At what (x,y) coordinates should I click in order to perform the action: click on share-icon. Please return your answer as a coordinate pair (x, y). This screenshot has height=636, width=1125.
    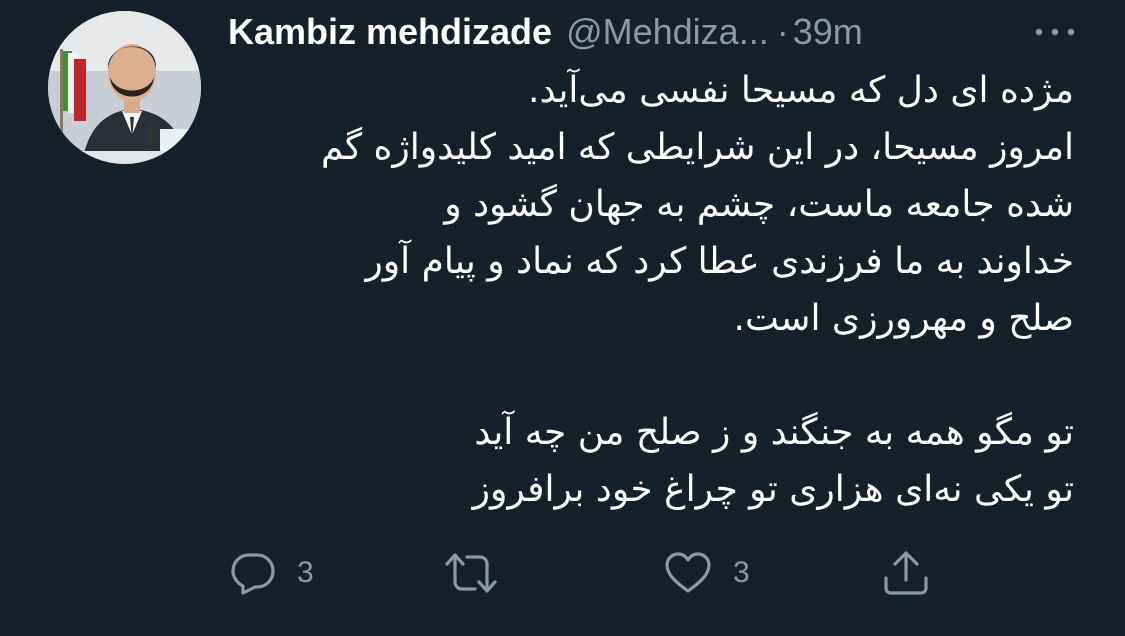
    Looking at the image, I should click on (906, 573).